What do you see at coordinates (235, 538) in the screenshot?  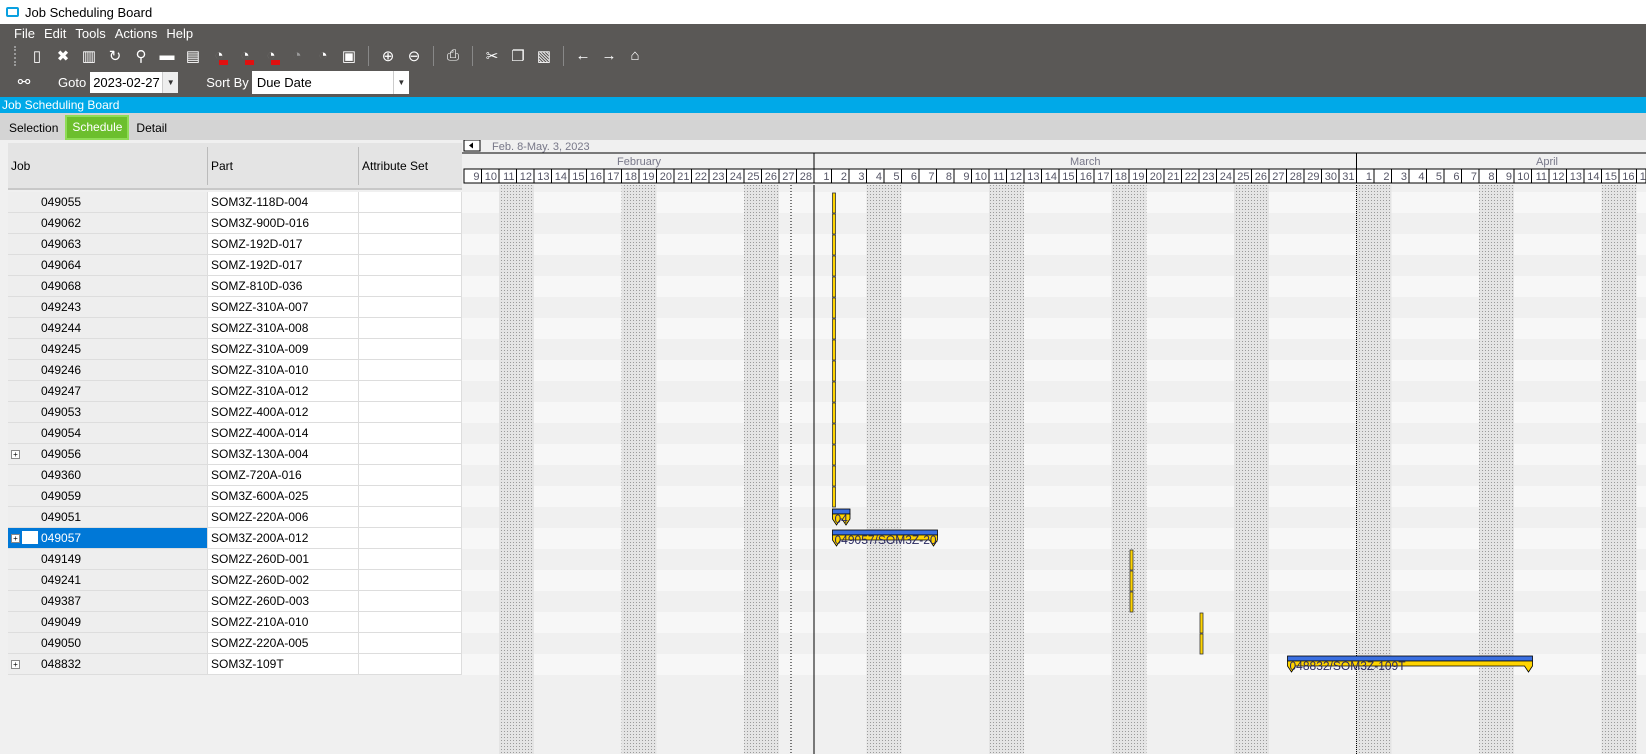 I see `table-row: +049057 SOM3Z-200A-012` at bounding box center [235, 538].